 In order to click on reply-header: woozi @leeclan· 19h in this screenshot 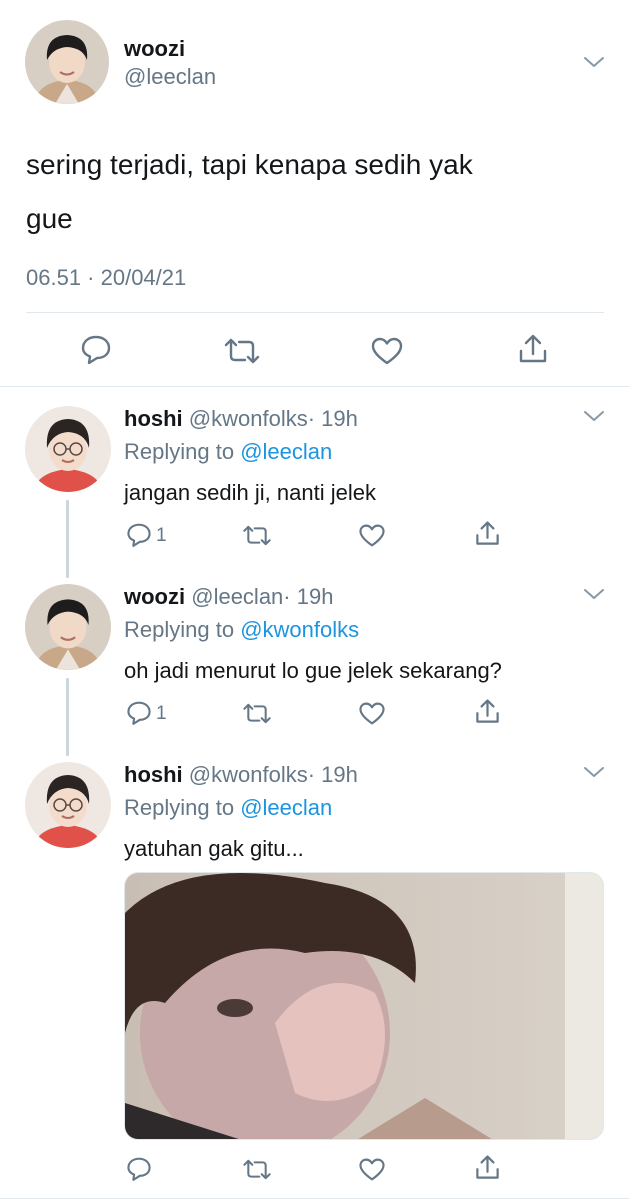, I will do `click(228, 597)`.